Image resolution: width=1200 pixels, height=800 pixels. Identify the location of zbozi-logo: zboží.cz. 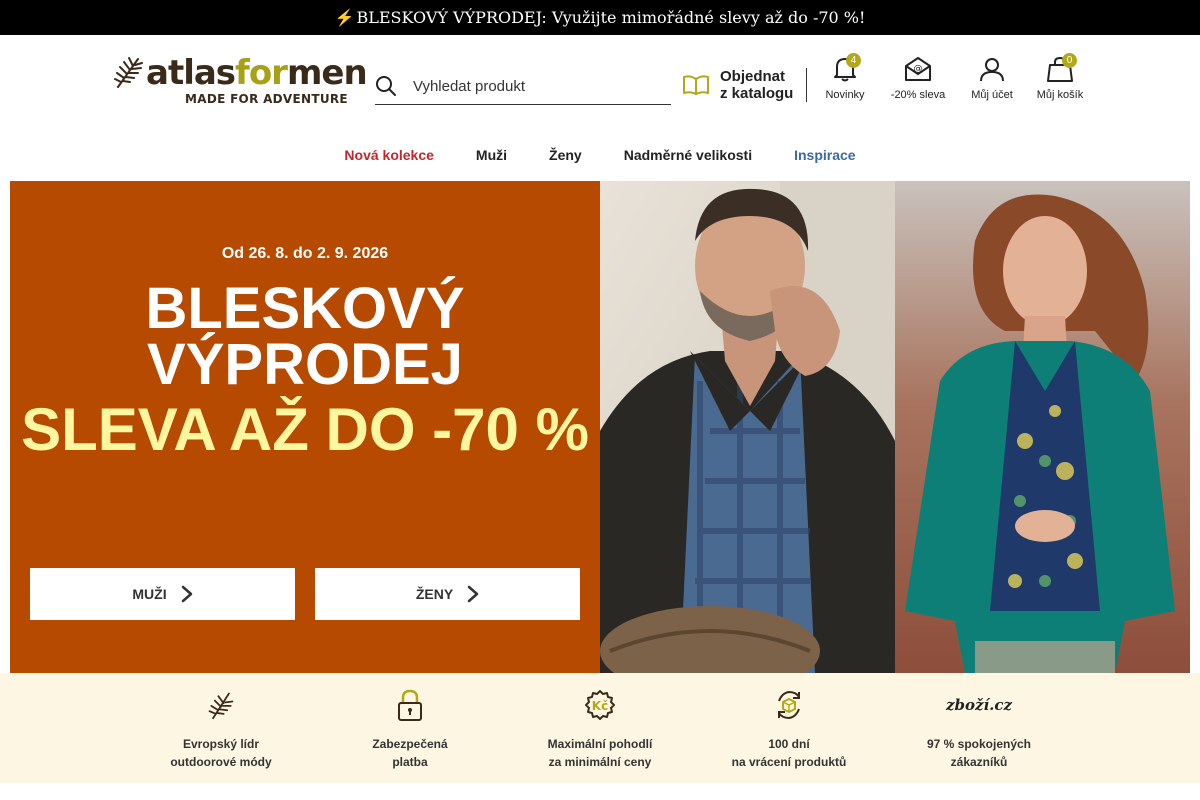
(979, 705).